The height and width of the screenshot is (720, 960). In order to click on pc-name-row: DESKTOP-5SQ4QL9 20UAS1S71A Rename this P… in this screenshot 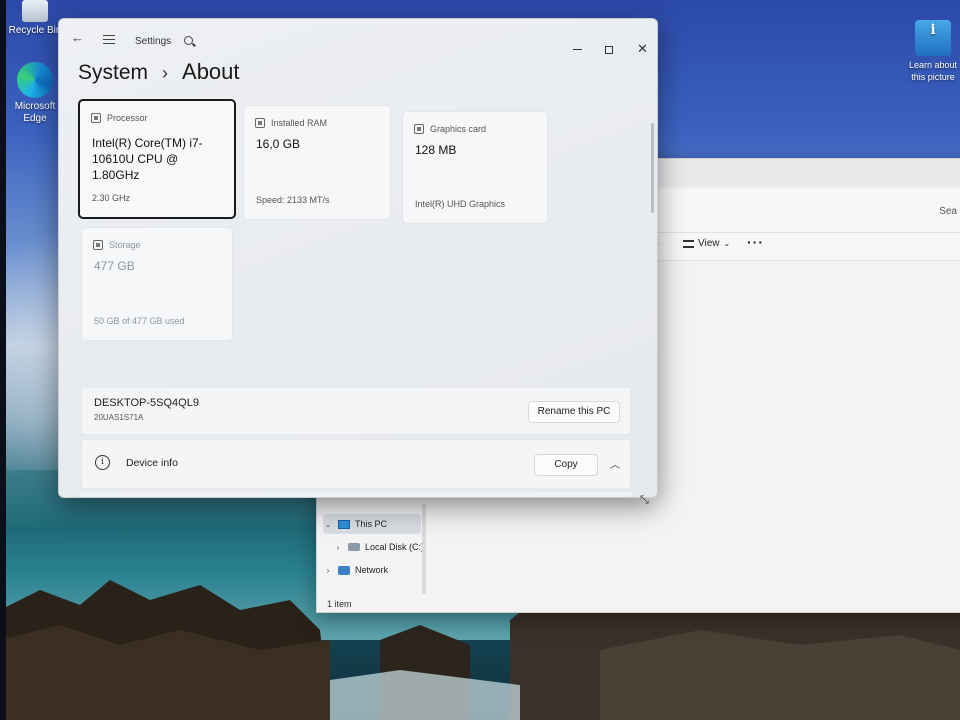, I will do `click(356, 411)`.